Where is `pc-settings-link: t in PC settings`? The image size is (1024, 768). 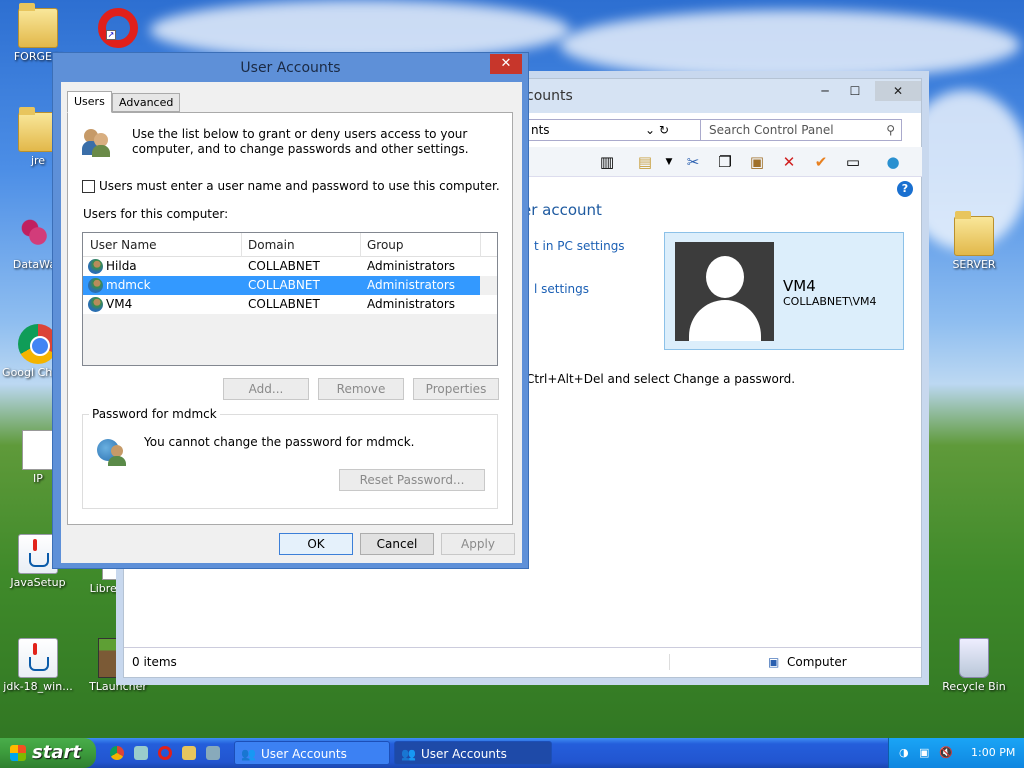
pc-settings-link: t in PC settings is located at coordinates (579, 246).